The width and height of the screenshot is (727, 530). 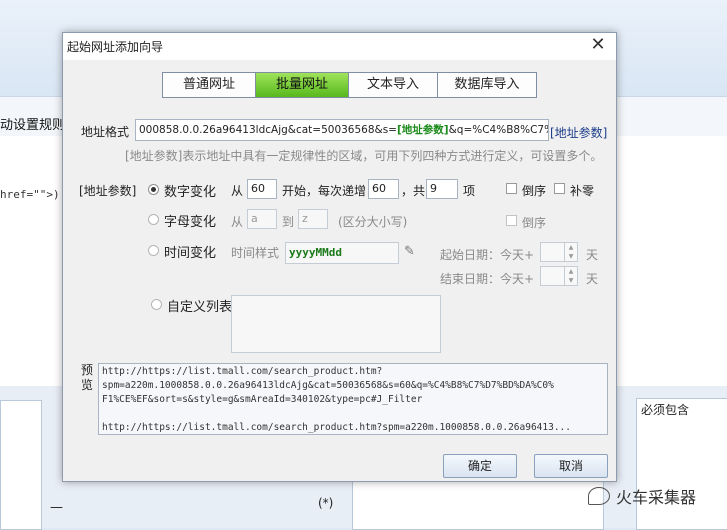 What do you see at coordinates (200, 307) in the screenshot?
I see `custom-list-label: 自定义列表` at bounding box center [200, 307].